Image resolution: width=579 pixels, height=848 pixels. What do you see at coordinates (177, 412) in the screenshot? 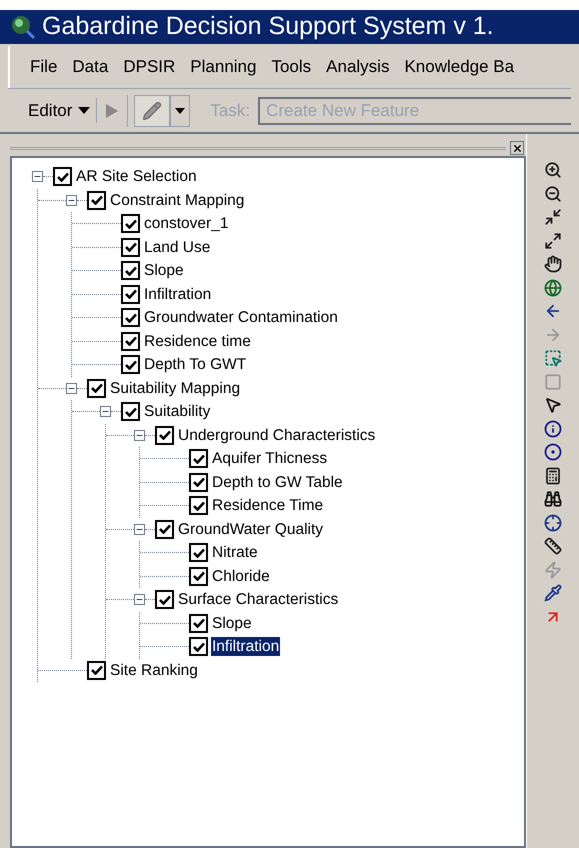
I see `tree-item: Suitability` at bounding box center [177, 412].